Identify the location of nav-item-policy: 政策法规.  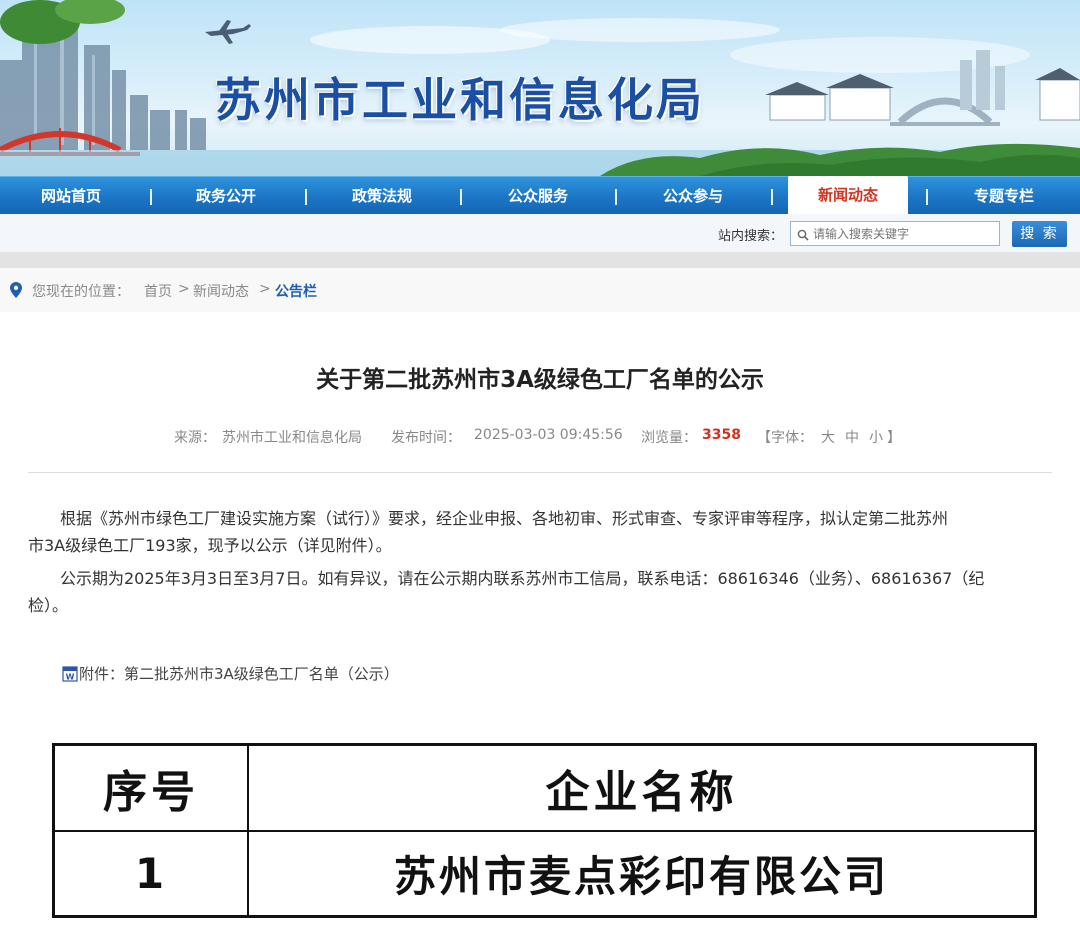
(382, 196).